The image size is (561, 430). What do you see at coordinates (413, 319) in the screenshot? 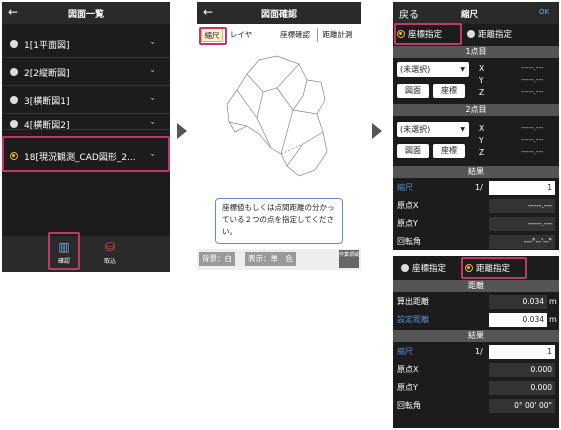
I see `set-distance-label: 設定距離` at bounding box center [413, 319].